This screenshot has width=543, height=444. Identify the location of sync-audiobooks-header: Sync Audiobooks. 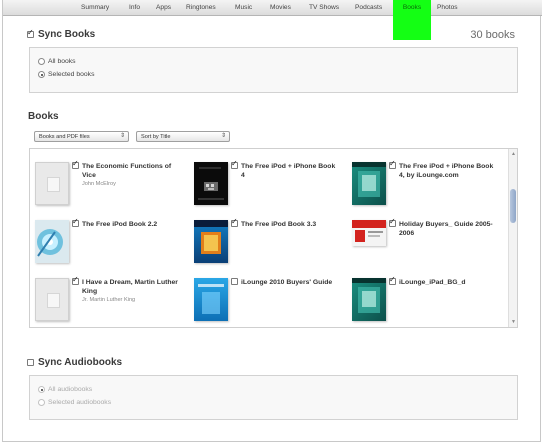
(74, 362).